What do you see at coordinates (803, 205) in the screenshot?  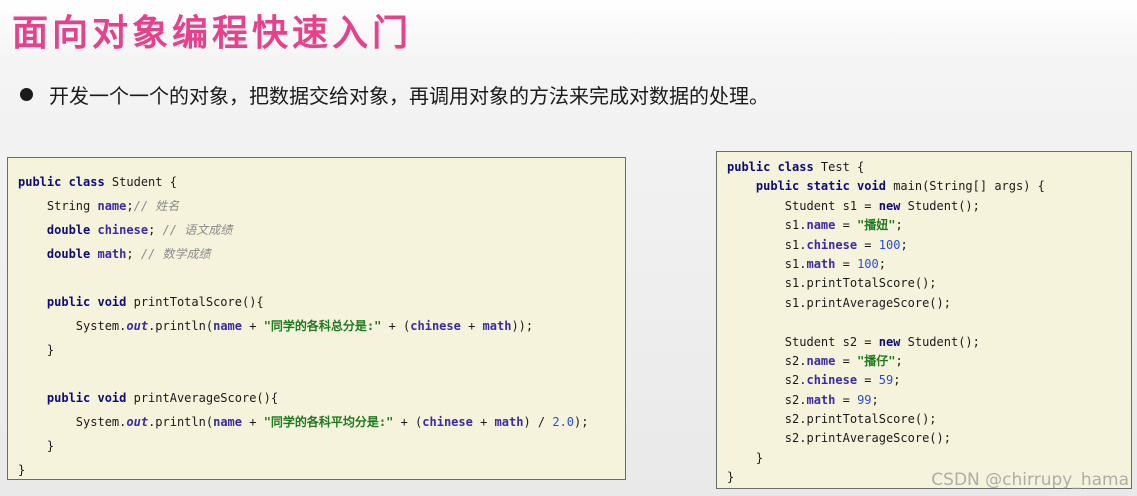 I see `code-token: Student s1 =` at bounding box center [803, 205].